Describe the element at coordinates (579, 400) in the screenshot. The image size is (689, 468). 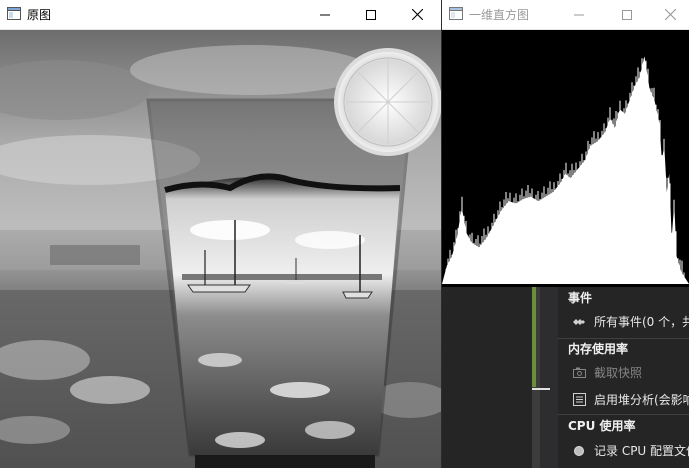
I see `heap-icon` at that location.